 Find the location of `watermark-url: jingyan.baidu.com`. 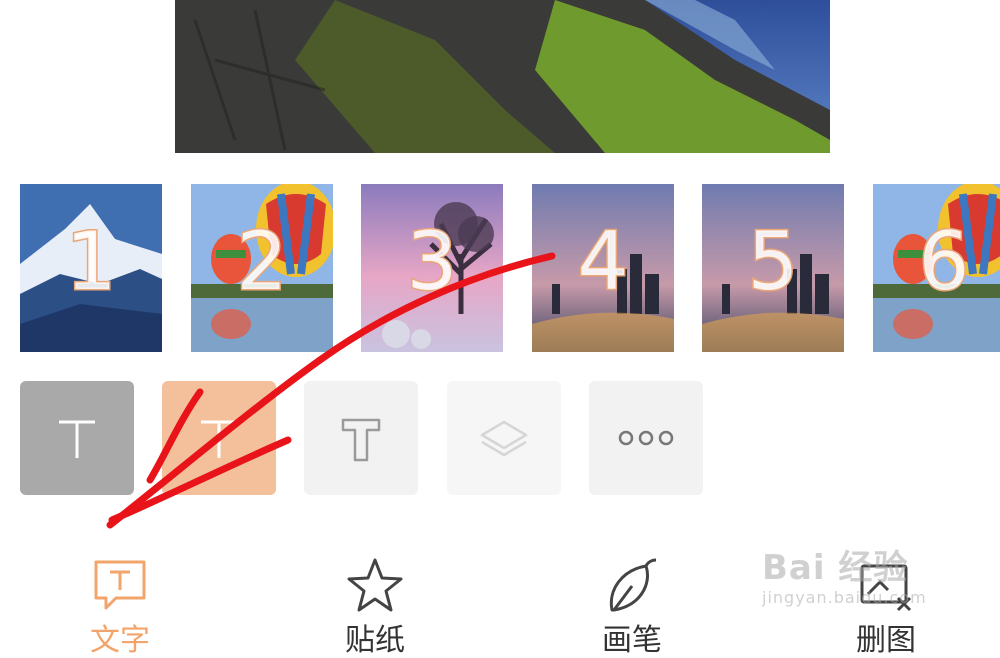

watermark-url: jingyan.baidu.com is located at coordinates (844, 597).